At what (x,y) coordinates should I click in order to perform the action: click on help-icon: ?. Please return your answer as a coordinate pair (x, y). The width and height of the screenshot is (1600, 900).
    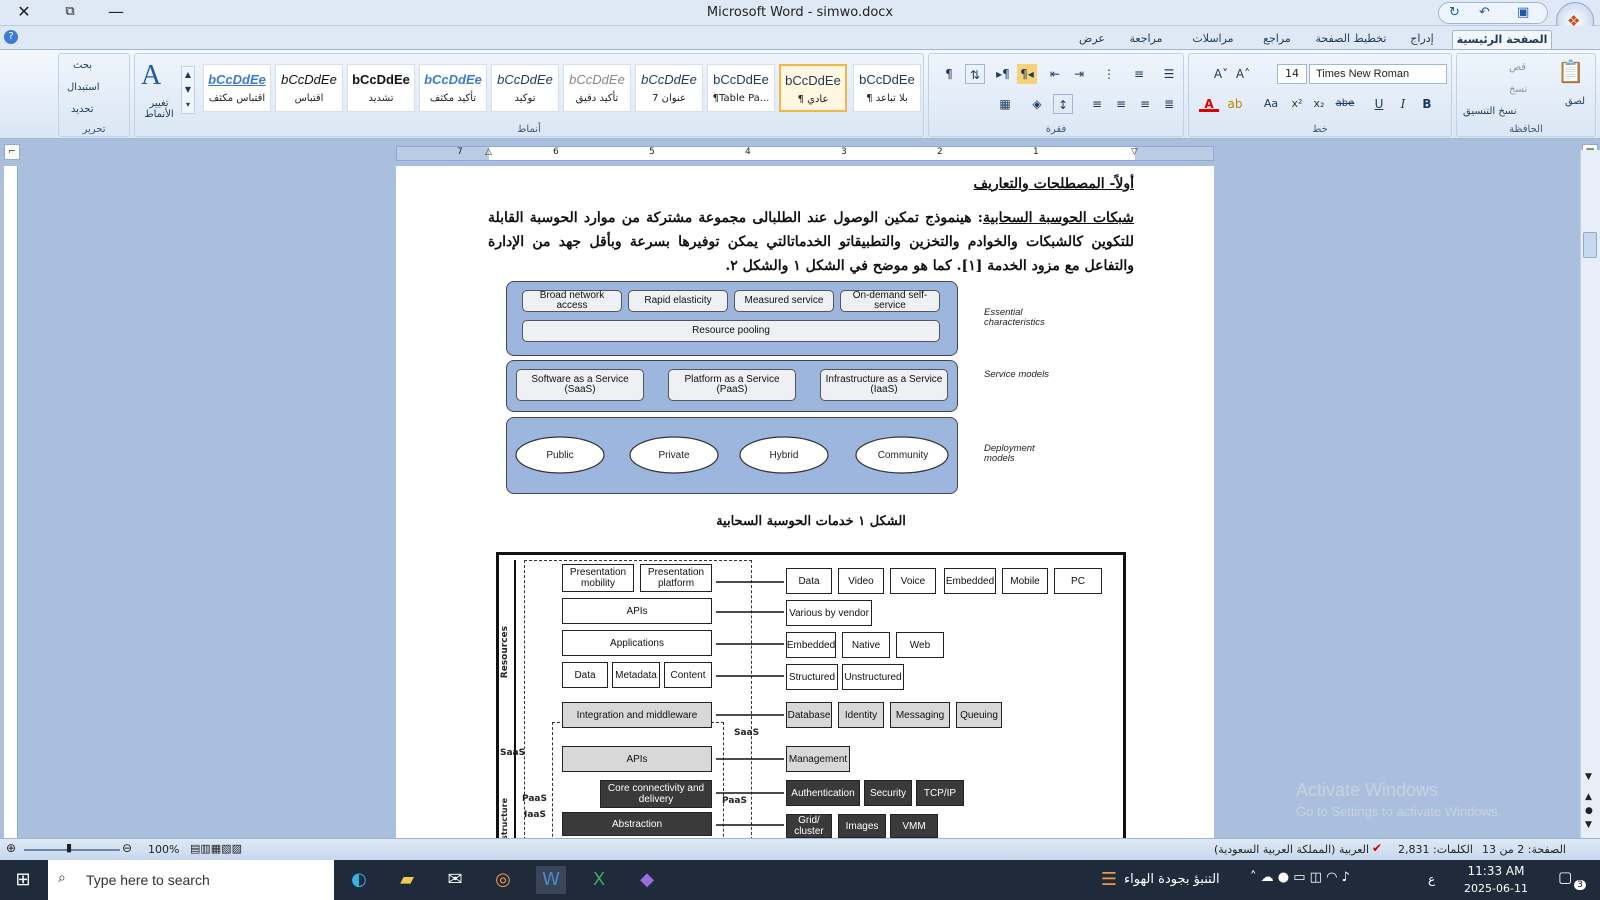
    Looking at the image, I should click on (11, 37).